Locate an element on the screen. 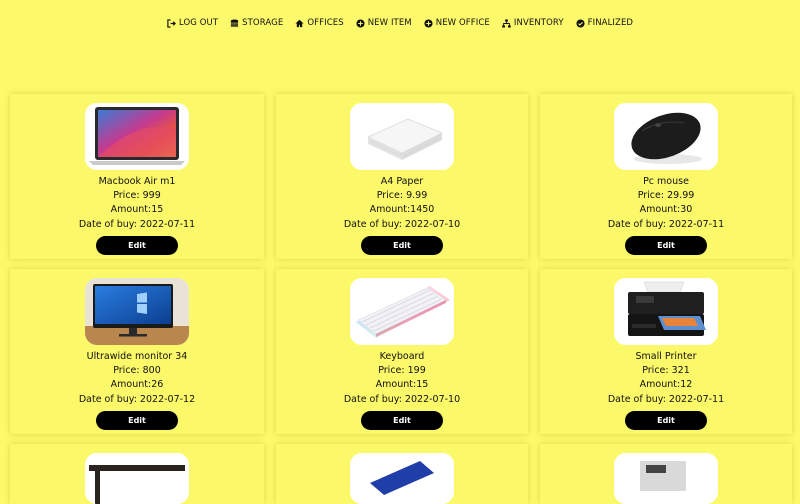 The image size is (800, 504). nav-finalized-label: FINALIZED is located at coordinates (610, 23).